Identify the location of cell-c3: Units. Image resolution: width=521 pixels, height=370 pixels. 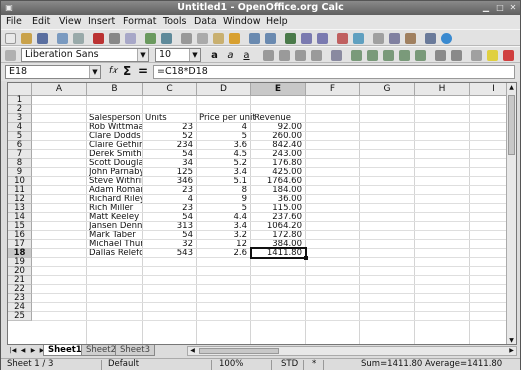
(170, 118).